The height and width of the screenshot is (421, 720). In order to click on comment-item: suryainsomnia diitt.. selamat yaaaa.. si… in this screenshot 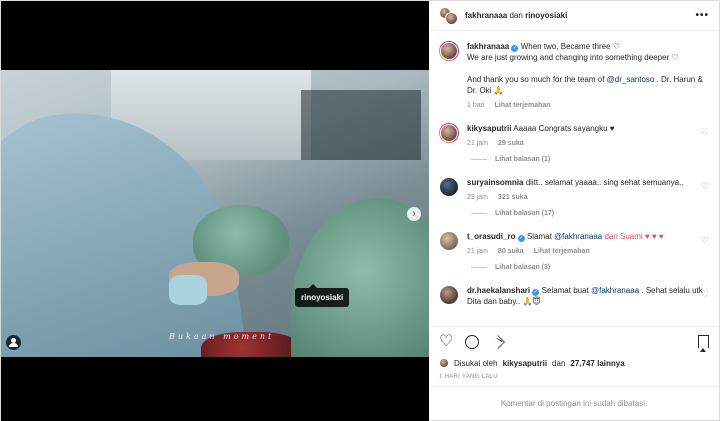, I will do `click(574, 189)`.